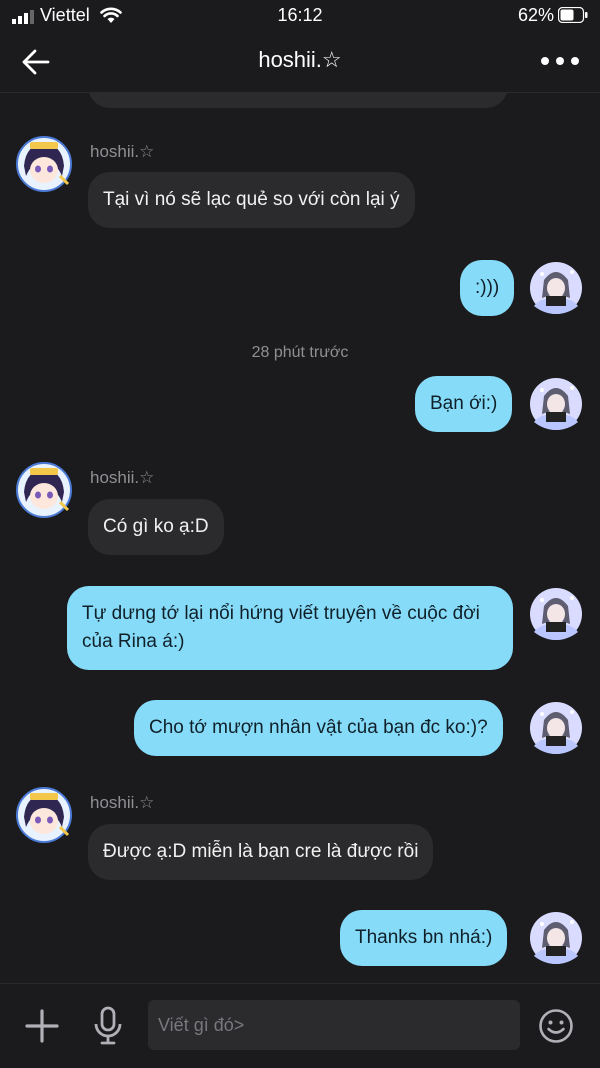 The width and height of the screenshot is (600, 1068). I want to click on timestamp: 28 phút trước, so click(300, 352).